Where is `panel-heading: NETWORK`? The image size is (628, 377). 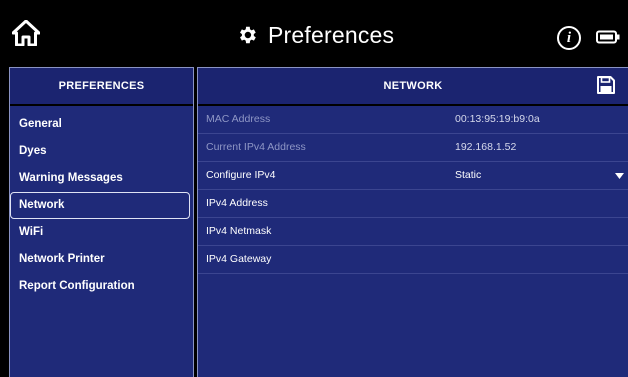 panel-heading: NETWORK is located at coordinates (413, 87).